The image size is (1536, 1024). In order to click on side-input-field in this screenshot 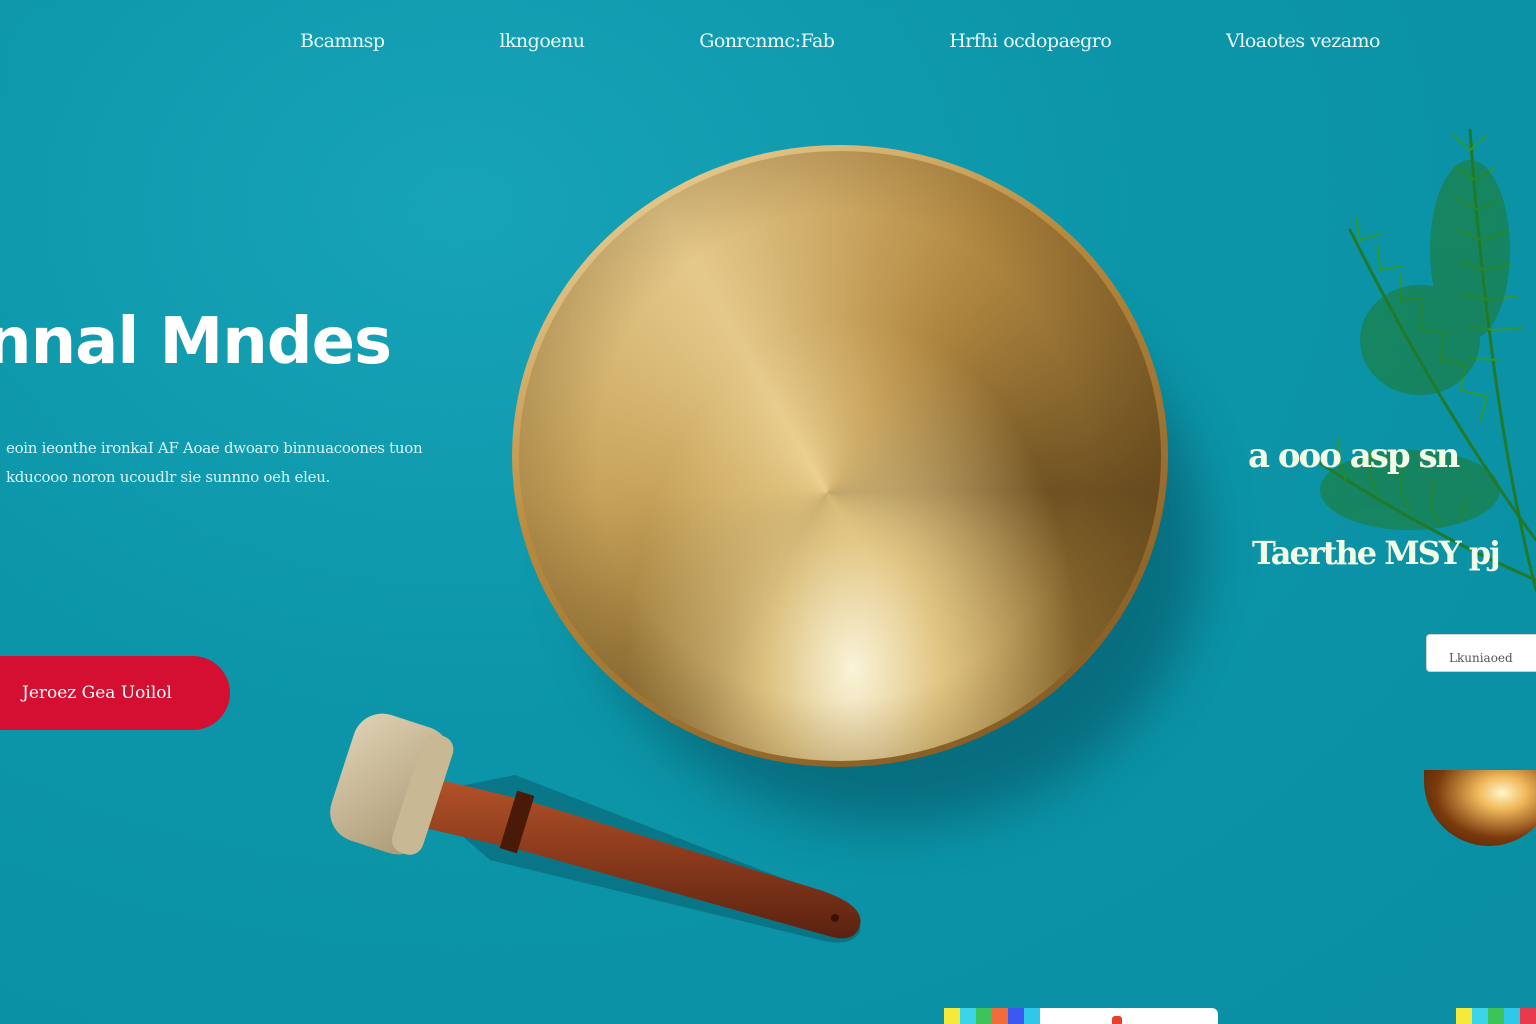, I will do `click(1481, 653)`.